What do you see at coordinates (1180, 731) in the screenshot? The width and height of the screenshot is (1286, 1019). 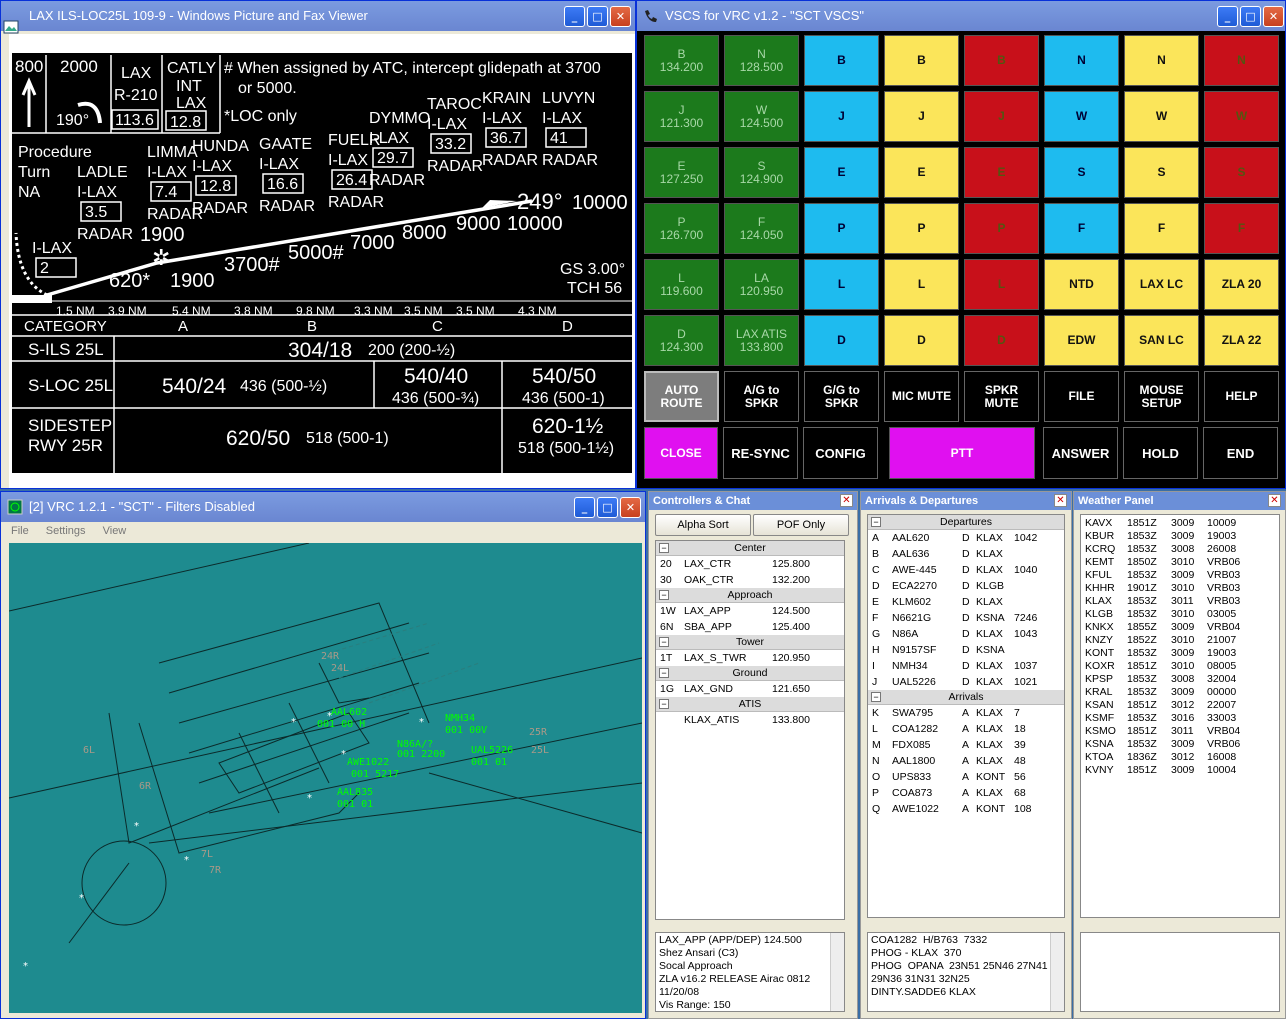 I see `weather-row: KSMO 1851Z 3011 VRB04` at bounding box center [1180, 731].